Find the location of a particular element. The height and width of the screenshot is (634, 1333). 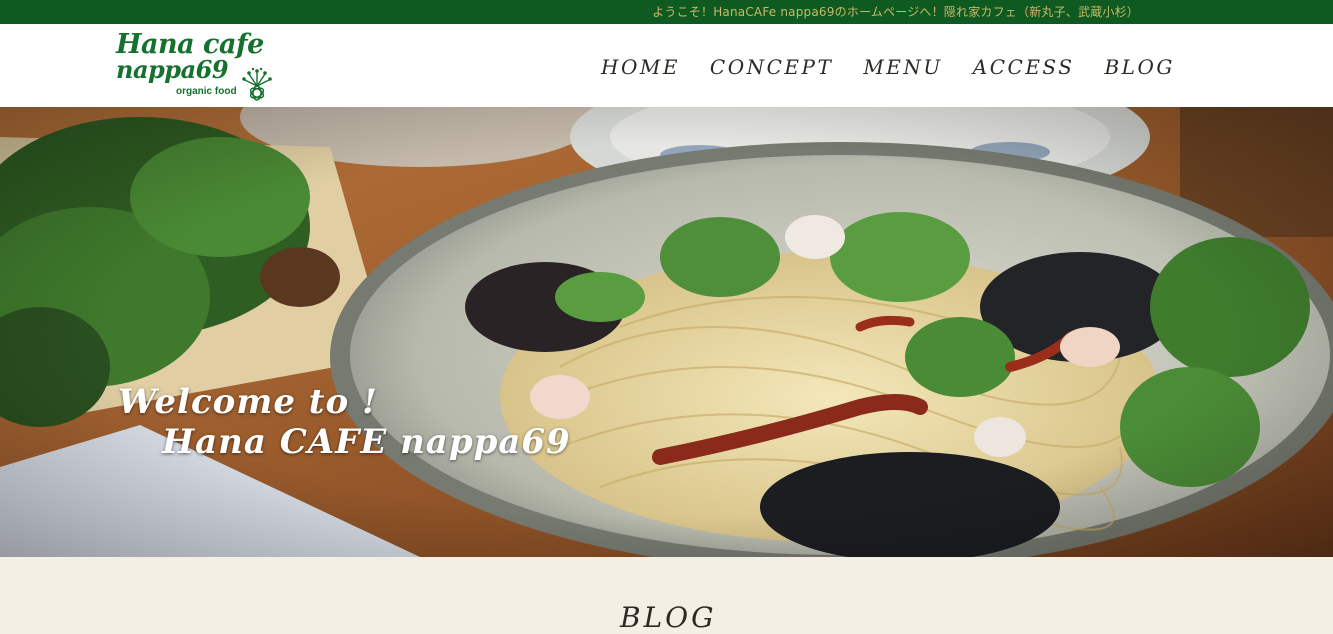

hero-welcome: Welcome to ! Hana CAFE nappa69 is located at coordinates (344, 422).